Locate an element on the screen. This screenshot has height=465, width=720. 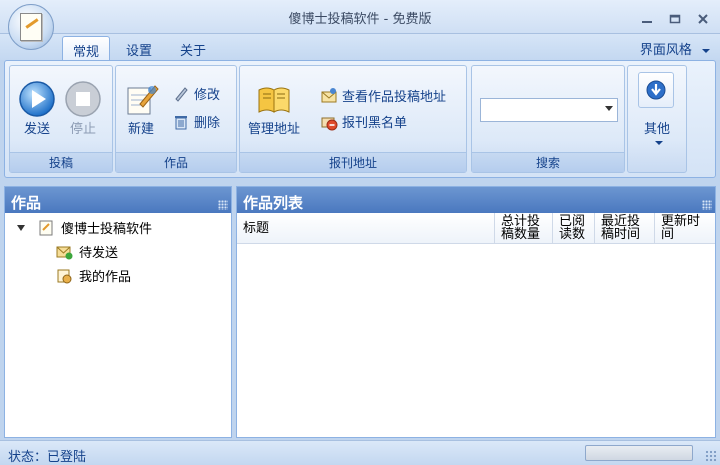
group-works-label: 作品 is located at coordinates (176, 162).